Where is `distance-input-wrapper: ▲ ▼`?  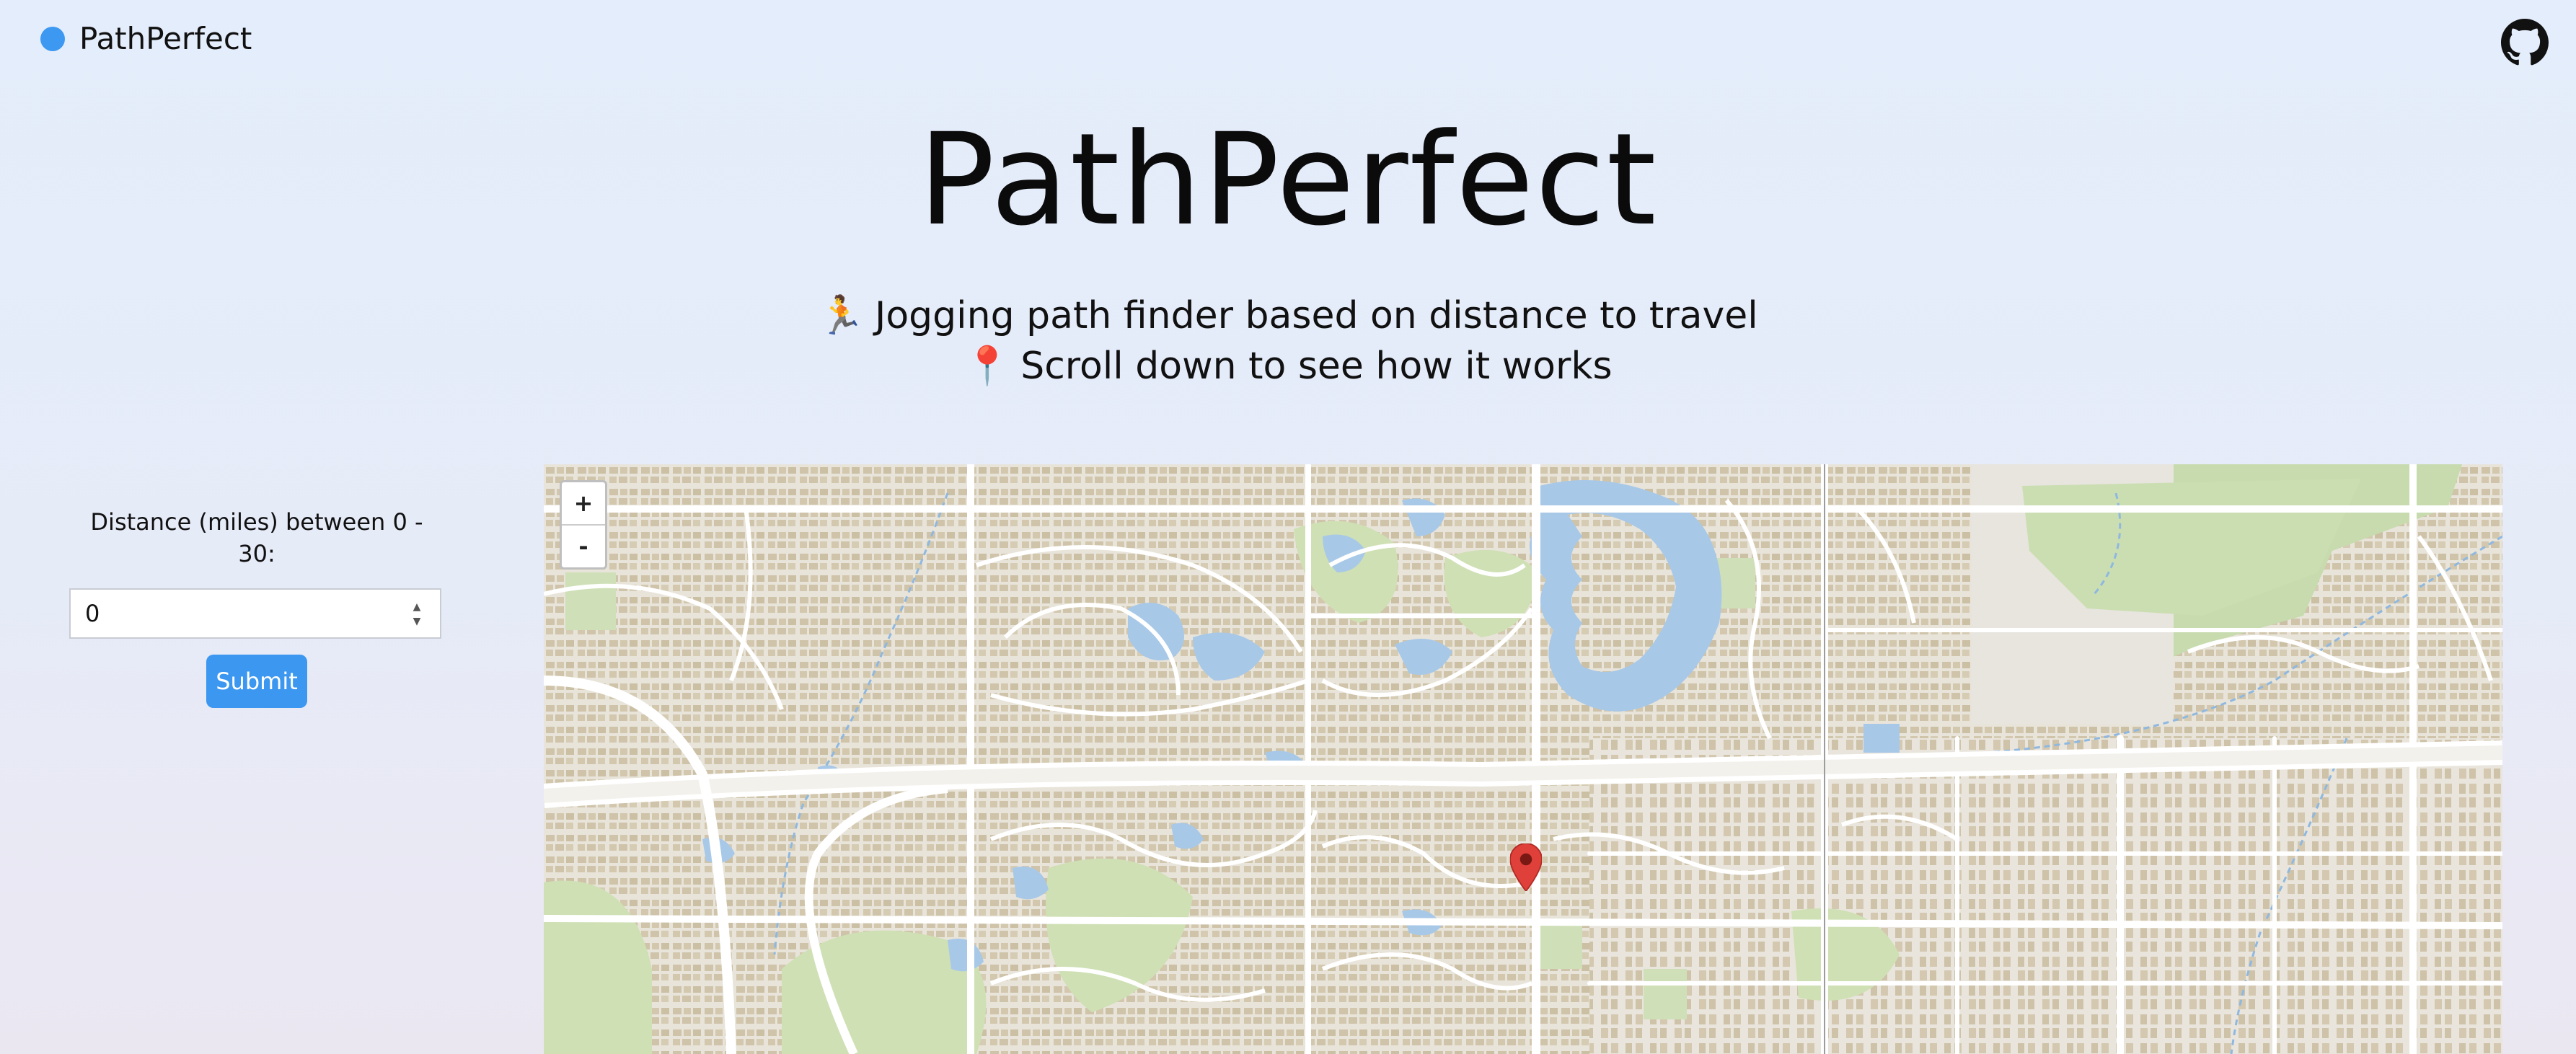
distance-input-wrapper: ▲ ▼ is located at coordinates (255, 613).